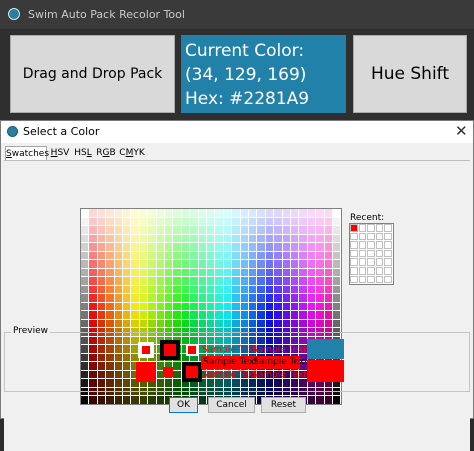 The image size is (474, 451). Describe the element at coordinates (106, 153) in the screenshot. I see `tab-rgb: RGB` at that location.